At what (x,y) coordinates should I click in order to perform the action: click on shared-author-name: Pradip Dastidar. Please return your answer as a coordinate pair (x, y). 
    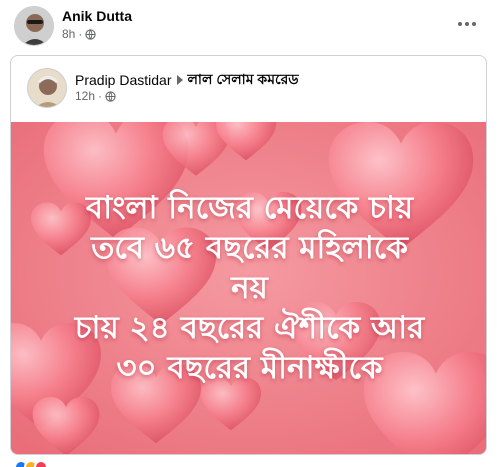
    Looking at the image, I should click on (123, 80).